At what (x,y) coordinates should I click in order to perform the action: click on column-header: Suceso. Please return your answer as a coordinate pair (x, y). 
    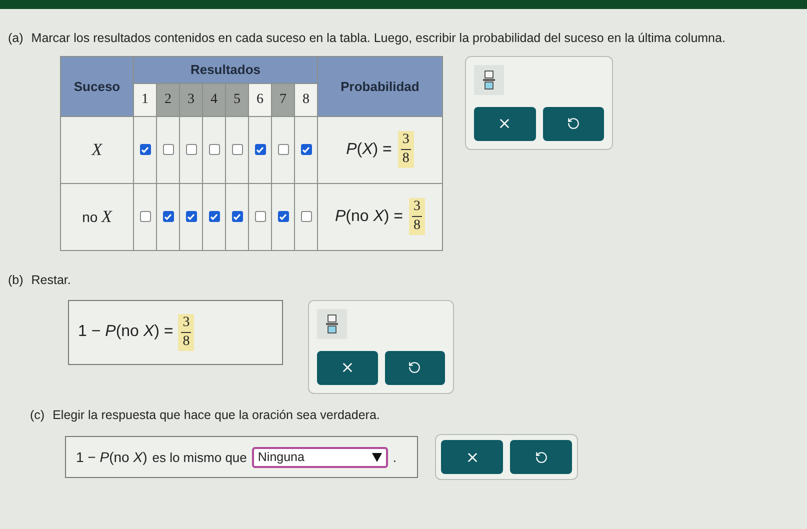
    Looking at the image, I should click on (97, 86).